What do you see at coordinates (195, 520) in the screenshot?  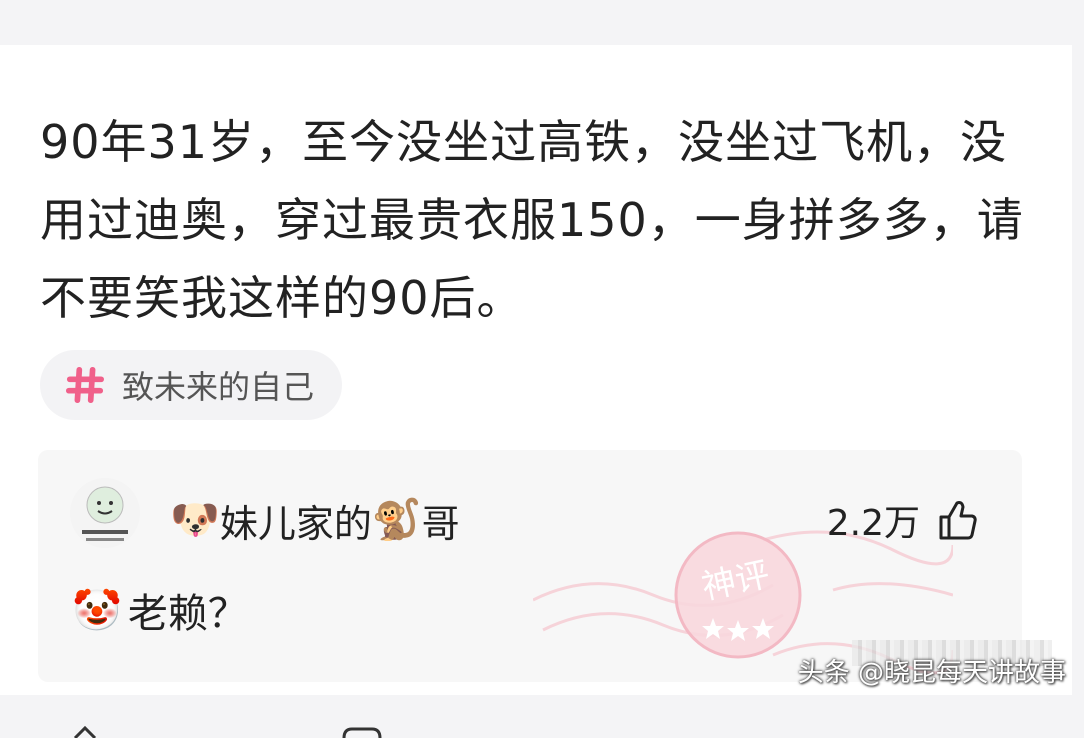 I see `dog-emoji-icon: 🐶` at bounding box center [195, 520].